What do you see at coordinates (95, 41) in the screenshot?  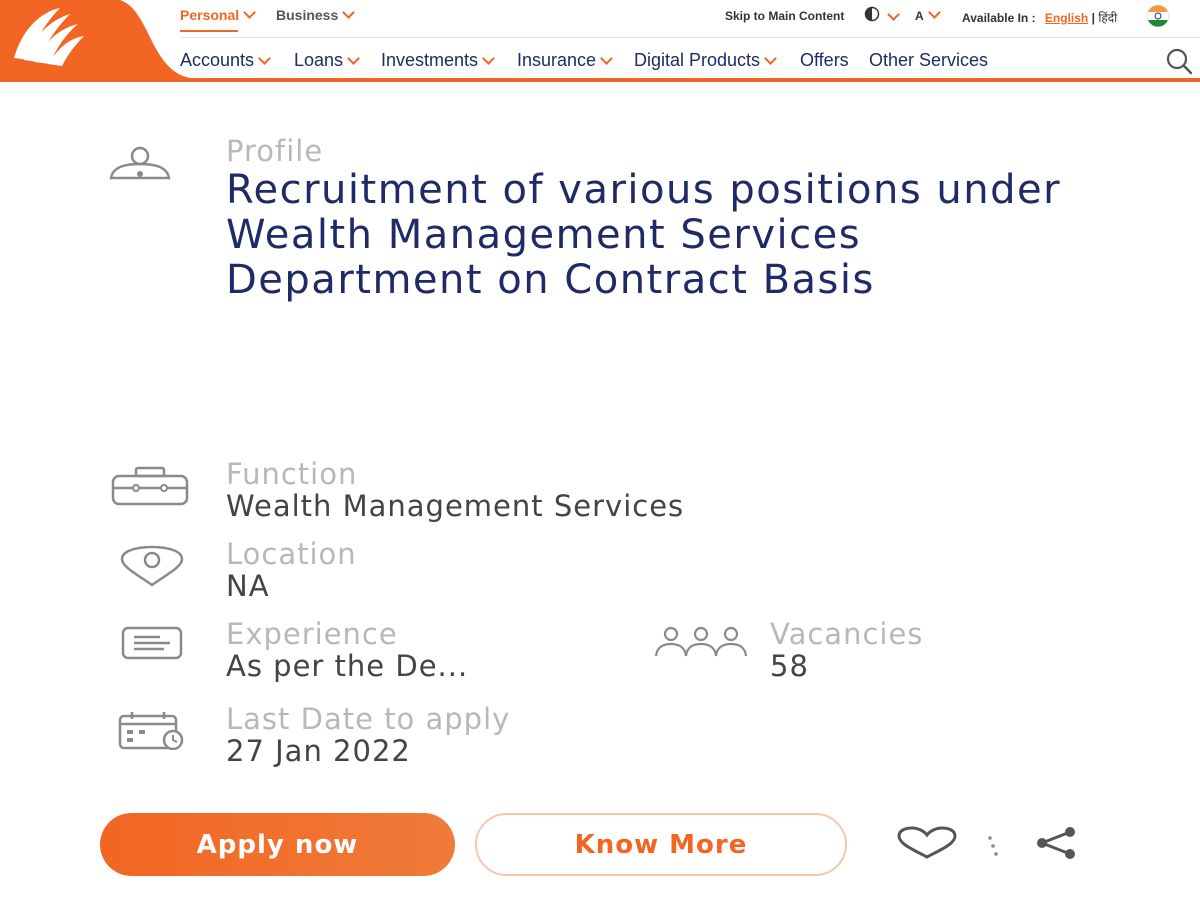 I see `bank-logo` at bounding box center [95, 41].